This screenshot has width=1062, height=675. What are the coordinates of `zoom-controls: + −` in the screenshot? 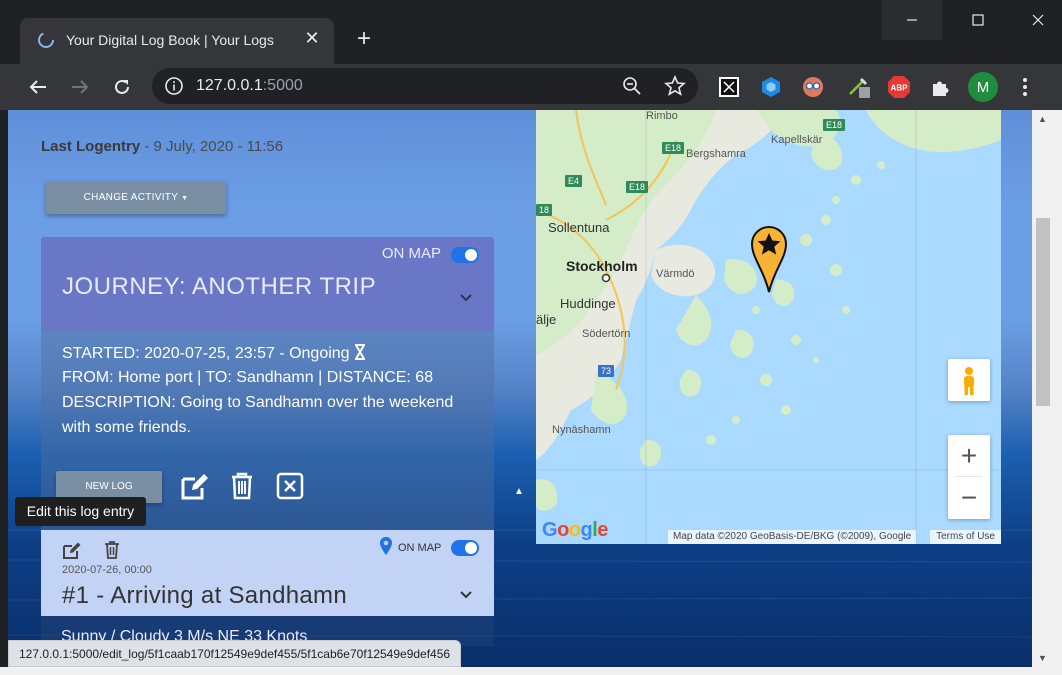 It's located at (969, 477).